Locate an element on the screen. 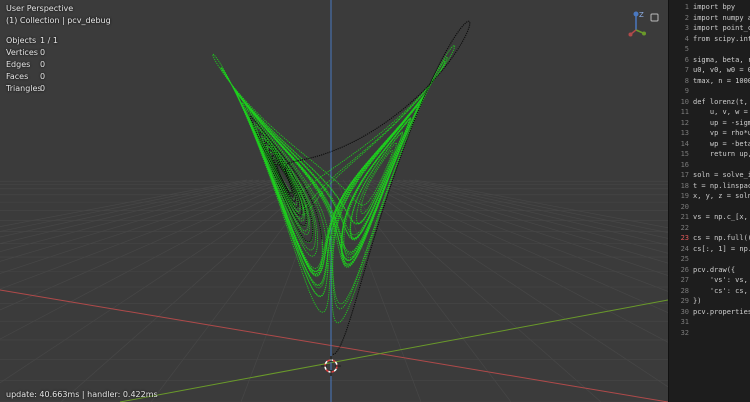 This screenshot has height=402, width=750. code-text: return up, is located at coordinates (721, 154).